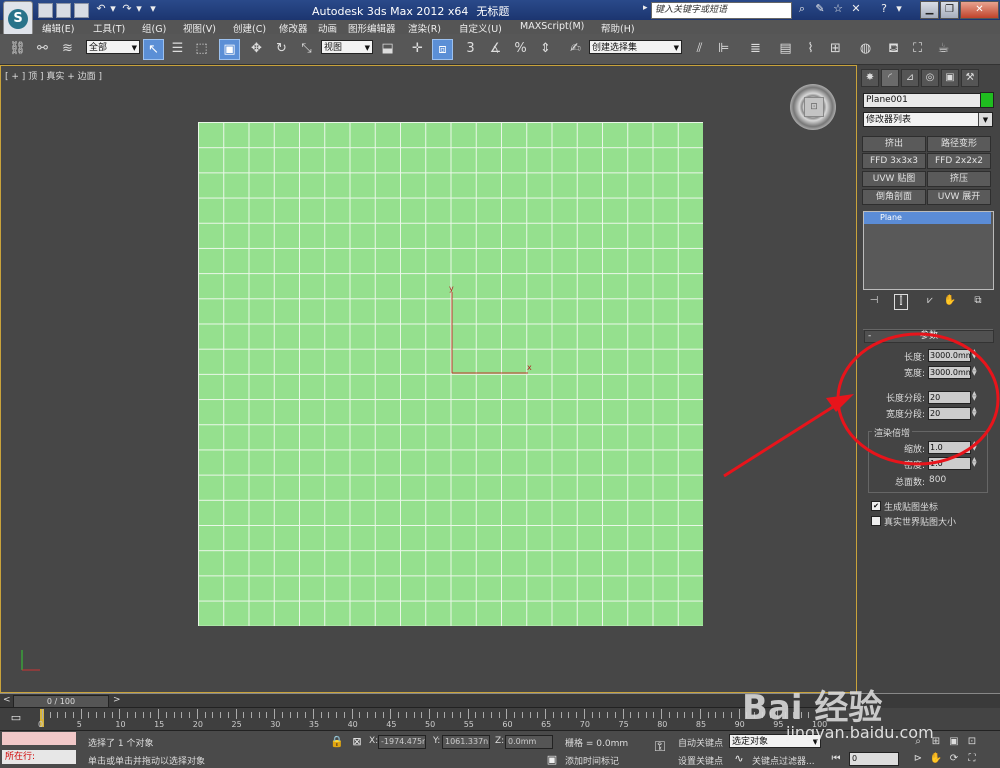 This screenshot has width=1000, height=768. What do you see at coordinates (918, 759) in the screenshot?
I see `field-of-view-icon: ⊳` at bounding box center [918, 759].